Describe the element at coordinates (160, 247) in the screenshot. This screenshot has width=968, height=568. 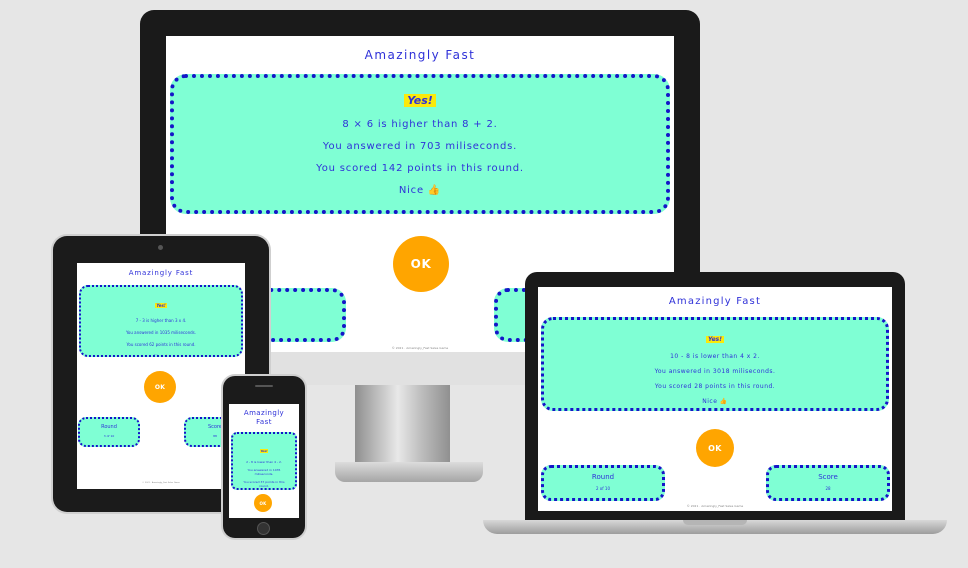
I see `tablet-camera` at that location.